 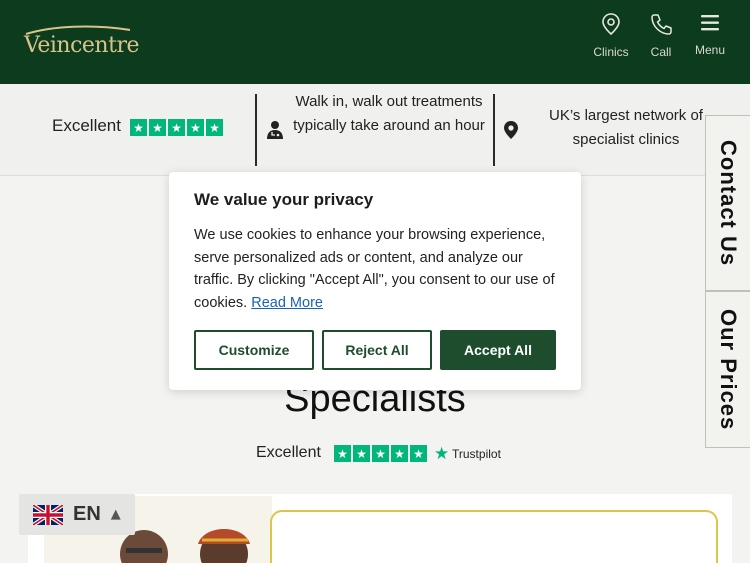 What do you see at coordinates (710, 23) in the screenshot?
I see `hamburger-icon` at bounding box center [710, 23].